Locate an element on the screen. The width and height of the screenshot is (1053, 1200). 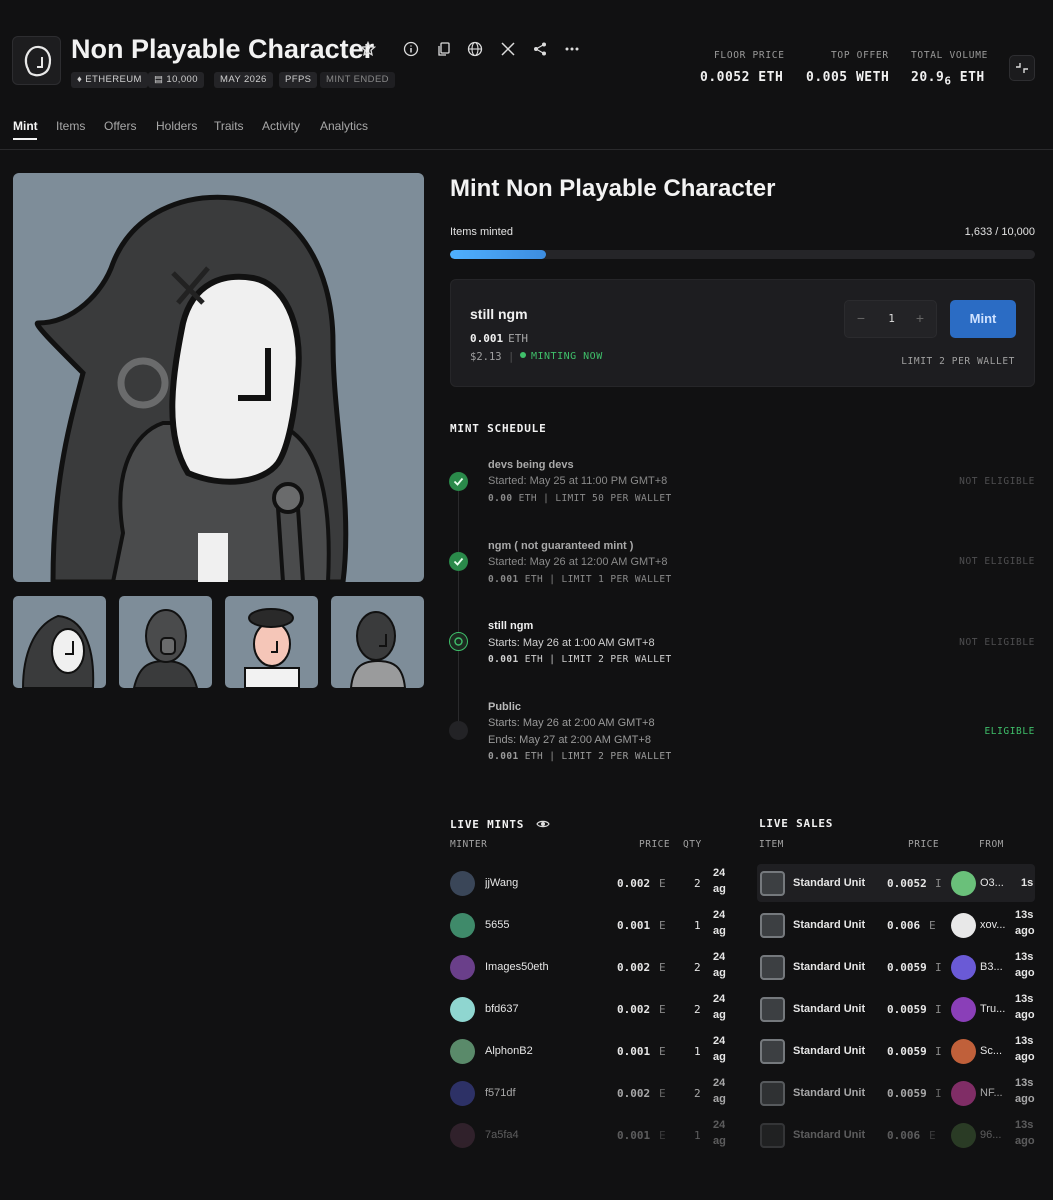
sale-time: 13s is located at coordinates (1024, 1041).